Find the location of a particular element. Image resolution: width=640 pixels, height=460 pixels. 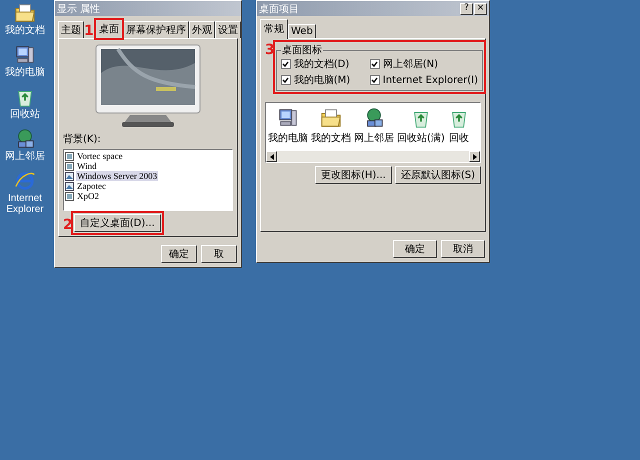

tab: Web is located at coordinates (302, 31).